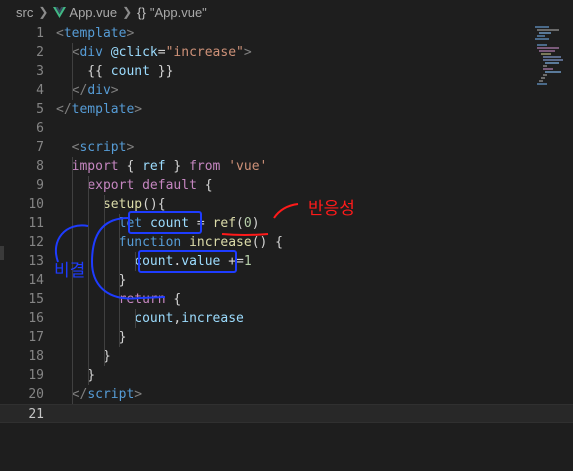 This screenshot has width=573, height=471. I want to click on code-token: @click, so click(134, 52).